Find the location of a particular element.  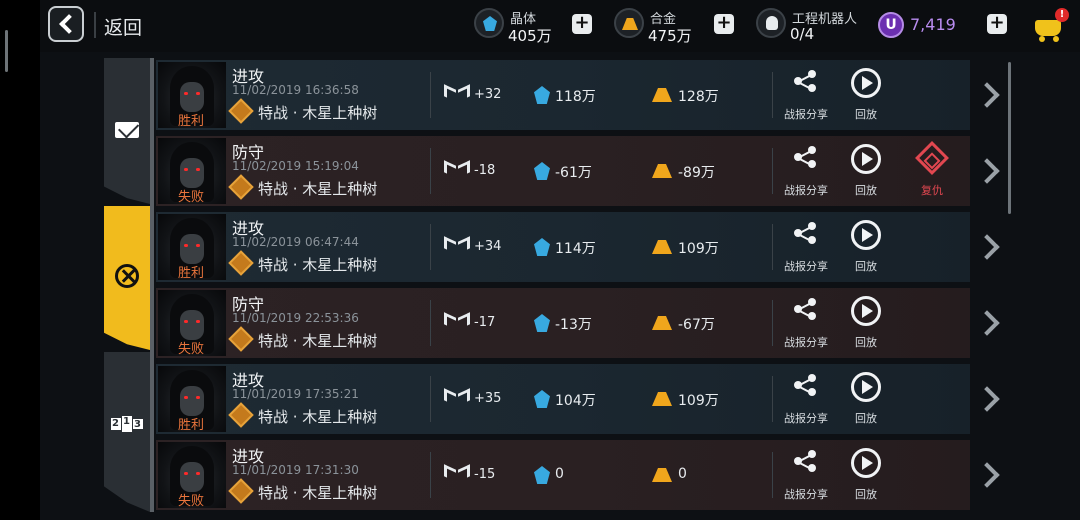

podium-digit: 2 is located at coordinates (115, 424).